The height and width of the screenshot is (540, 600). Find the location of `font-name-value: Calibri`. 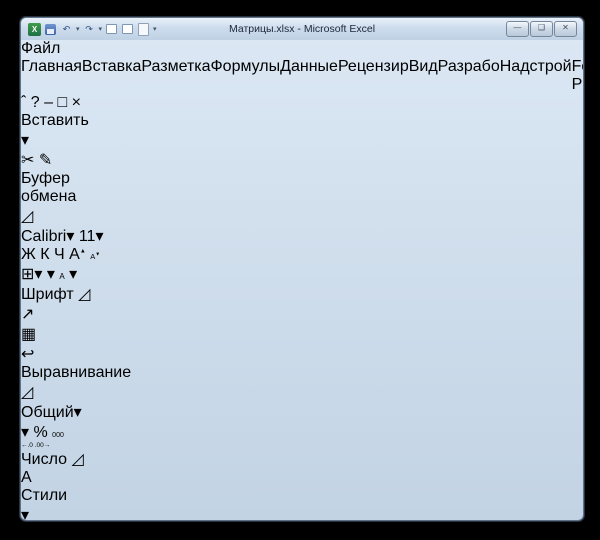

font-name-value: Calibri is located at coordinates (44, 236).